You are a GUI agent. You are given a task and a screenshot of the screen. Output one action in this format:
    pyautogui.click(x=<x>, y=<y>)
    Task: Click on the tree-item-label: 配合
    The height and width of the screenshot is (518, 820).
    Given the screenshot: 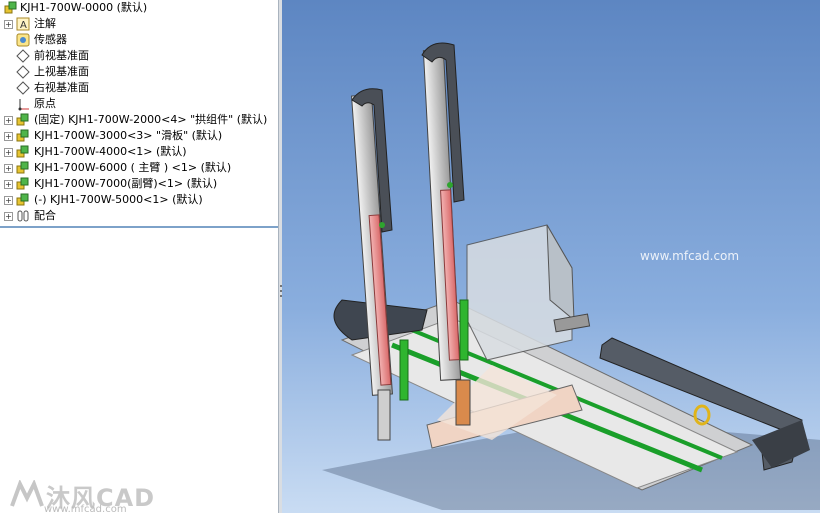 What is the action you would take?
    pyautogui.click(x=45, y=215)
    